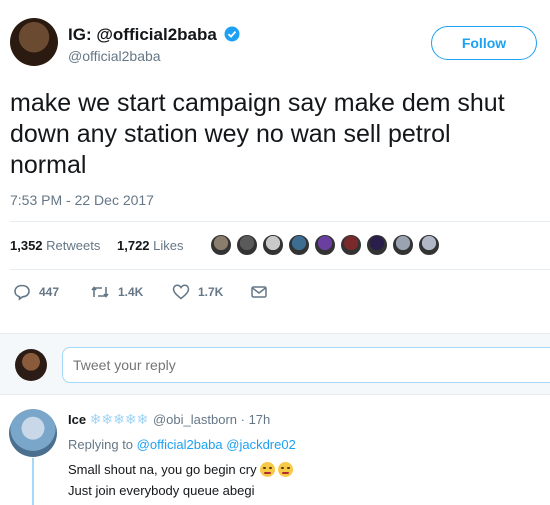  Describe the element at coordinates (195, 419) in the screenshot. I see `reply-author-handle: @obi_lastborn` at that location.